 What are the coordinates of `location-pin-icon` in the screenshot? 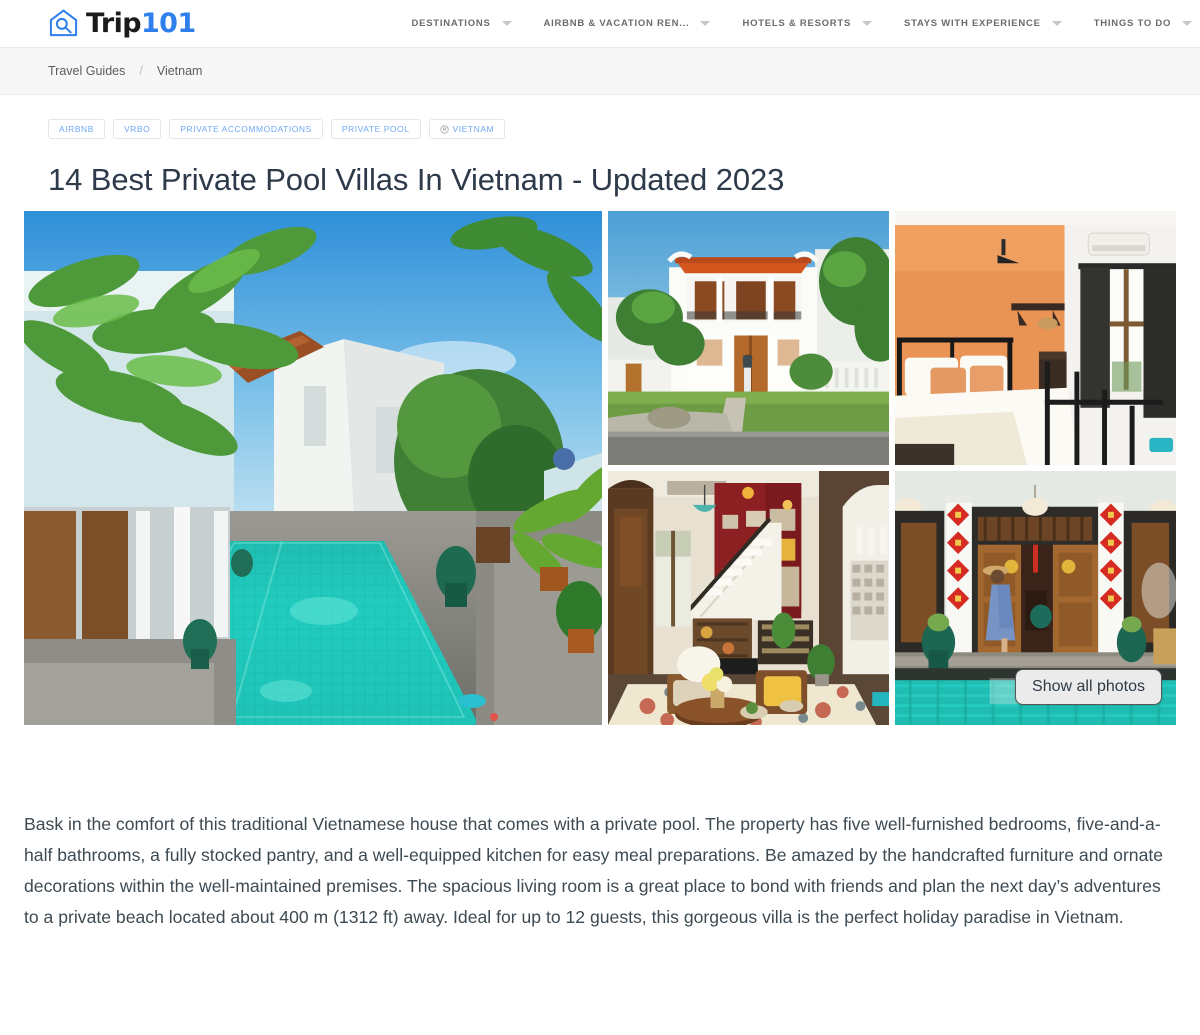 It's located at (444, 129).